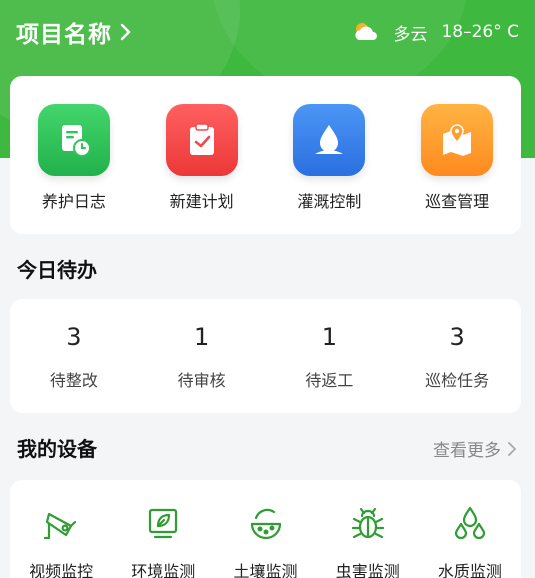 Image resolution: width=535 pixels, height=578 pixels. What do you see at coordinates (470, 523) in the screenshot?
I see `water-drops-icon` at bounding box center [470, 523].